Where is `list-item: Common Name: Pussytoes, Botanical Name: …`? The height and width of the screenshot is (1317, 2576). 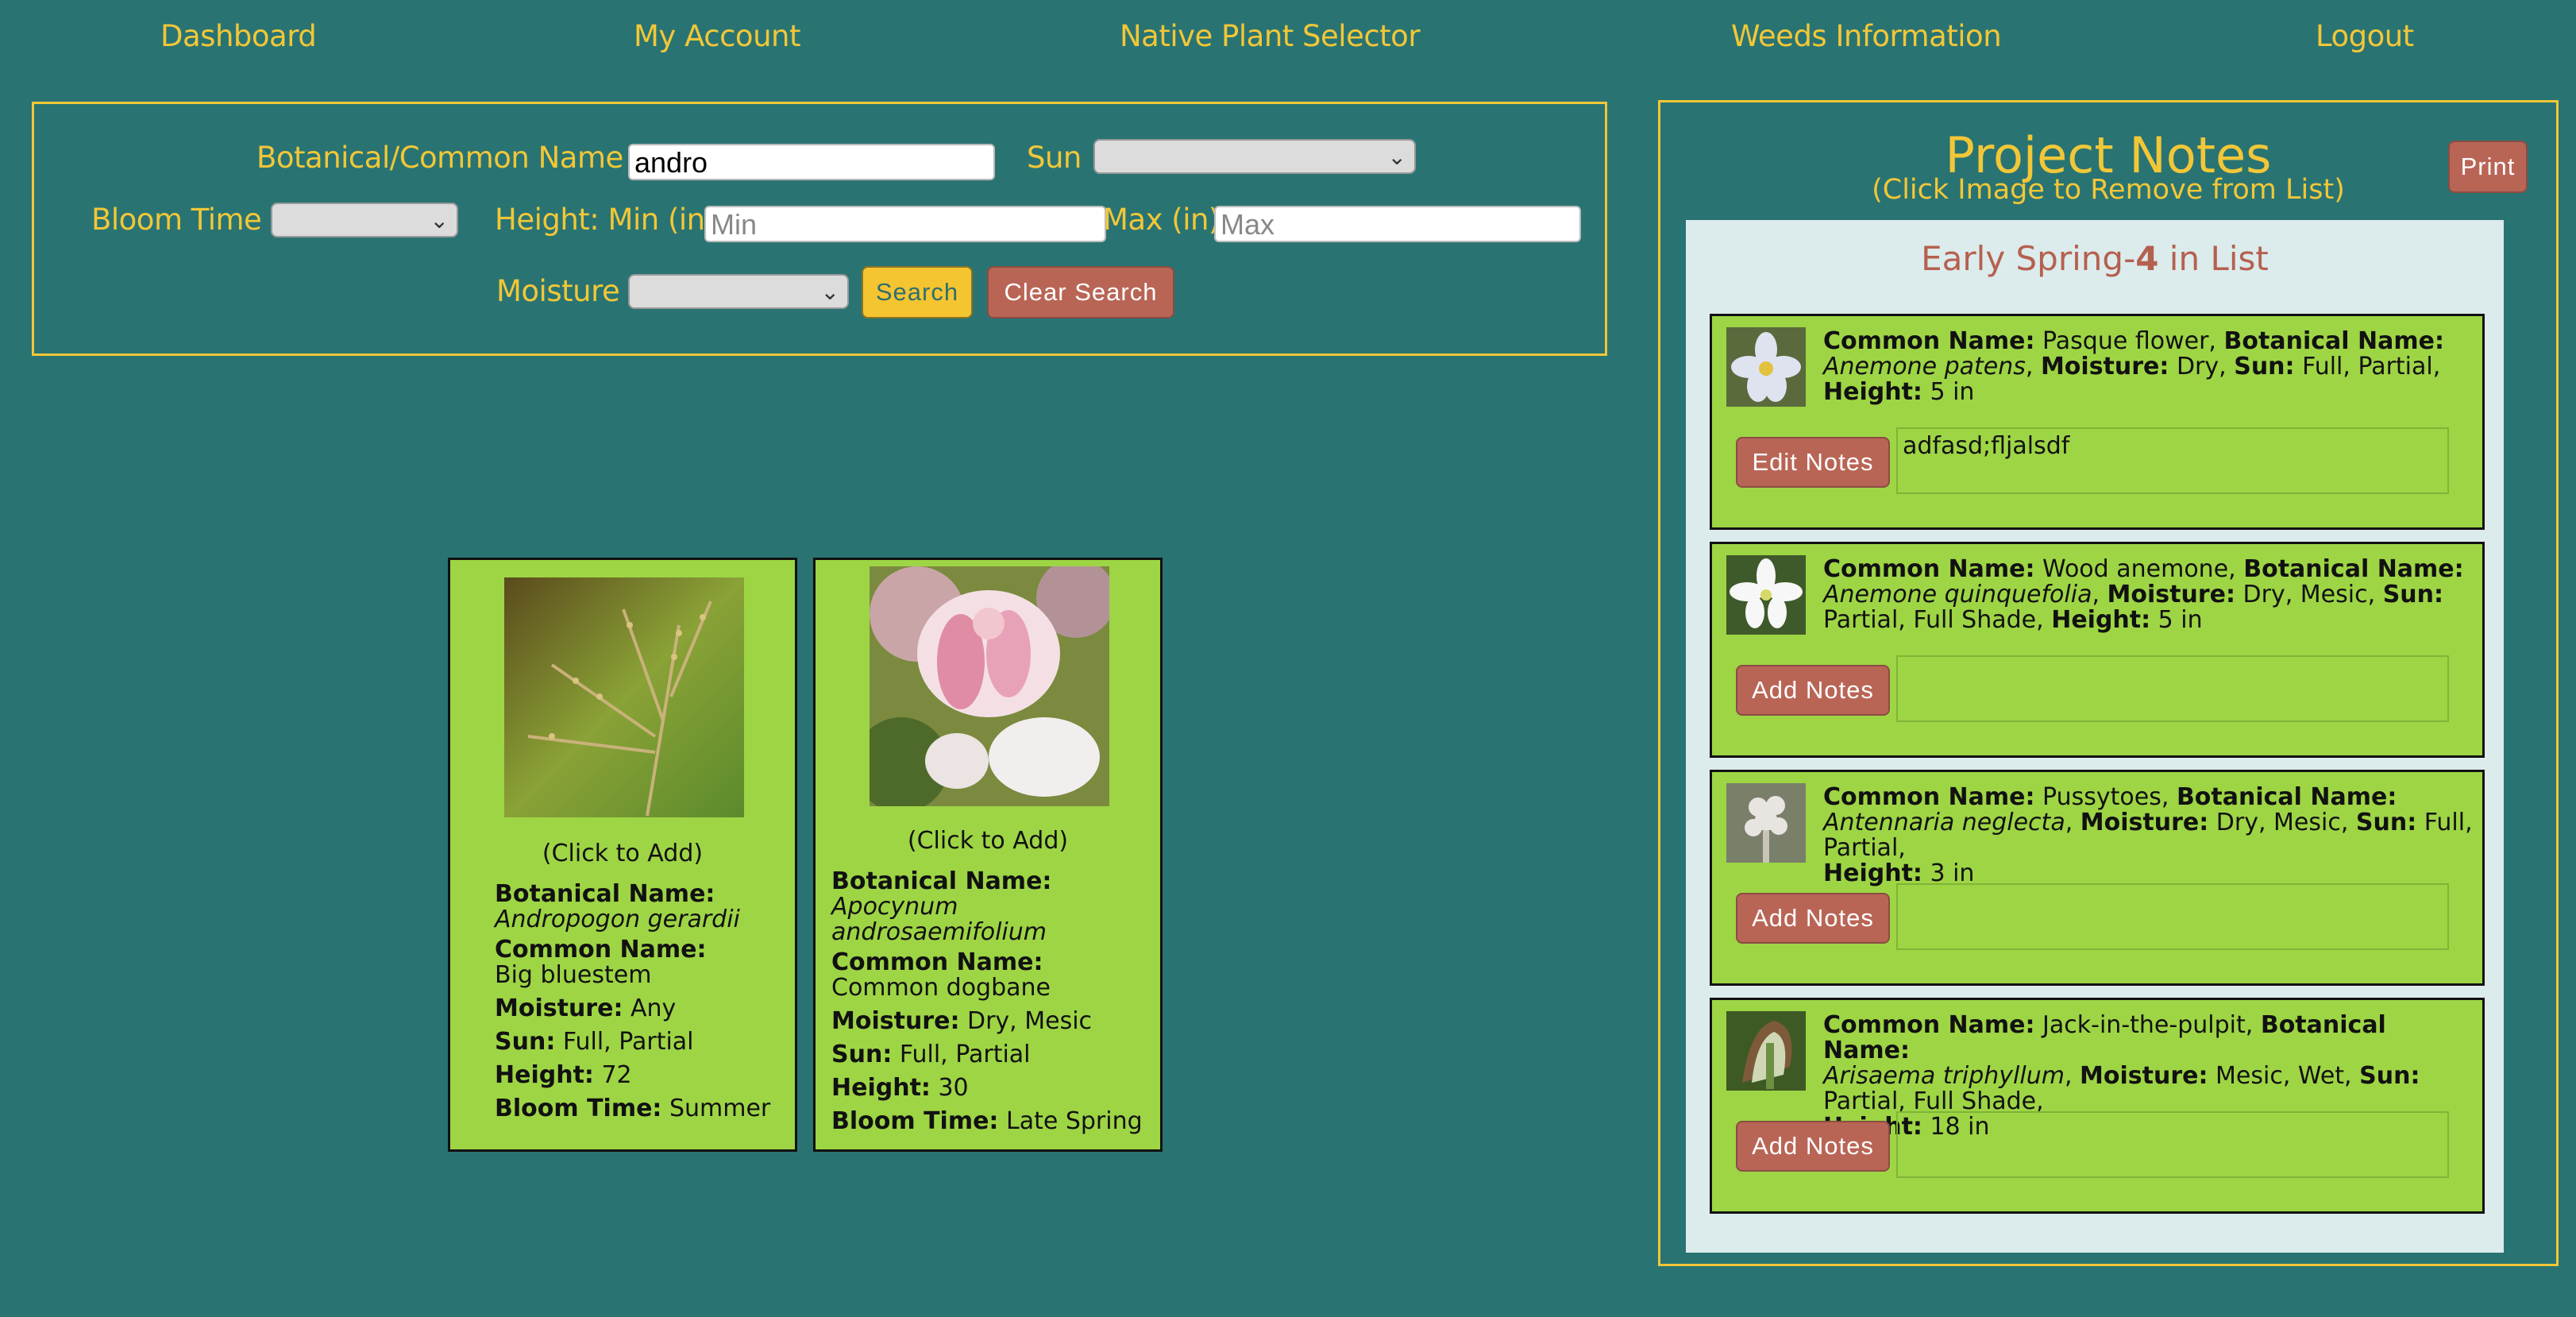 list-item: Common Name: Pussytoes, Botanical Name: … is located at coordinates (2097, 878).